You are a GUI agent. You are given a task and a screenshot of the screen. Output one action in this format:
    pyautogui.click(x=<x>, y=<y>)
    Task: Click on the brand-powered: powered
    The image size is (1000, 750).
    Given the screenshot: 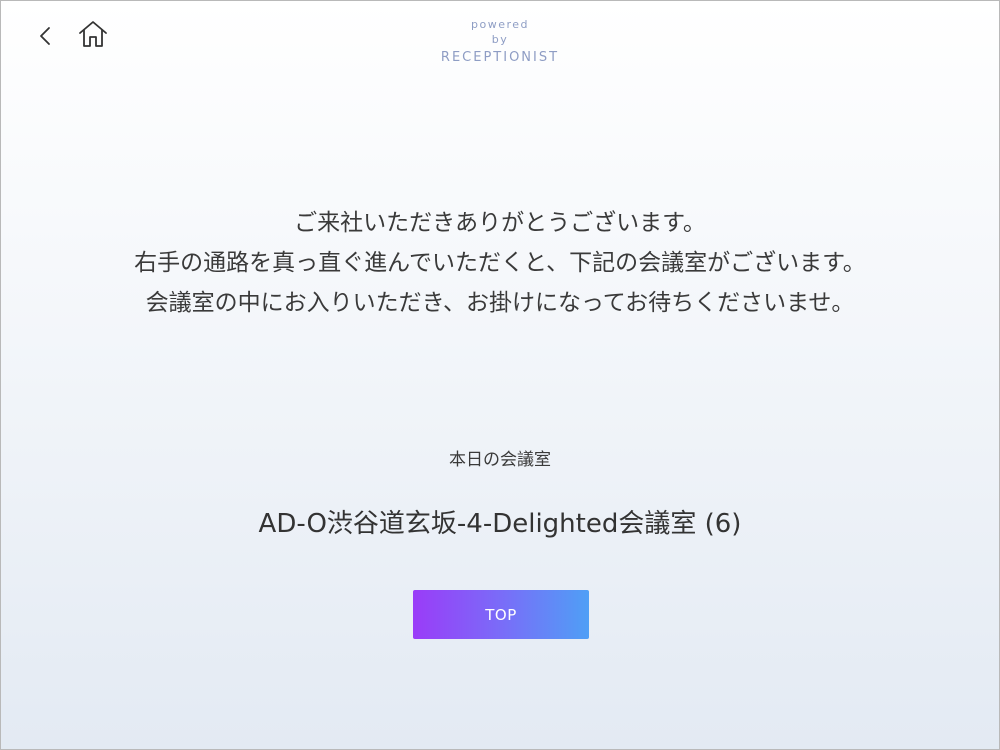 What is the action you would take?
    pyautogui.click(x=499, y=24)
    